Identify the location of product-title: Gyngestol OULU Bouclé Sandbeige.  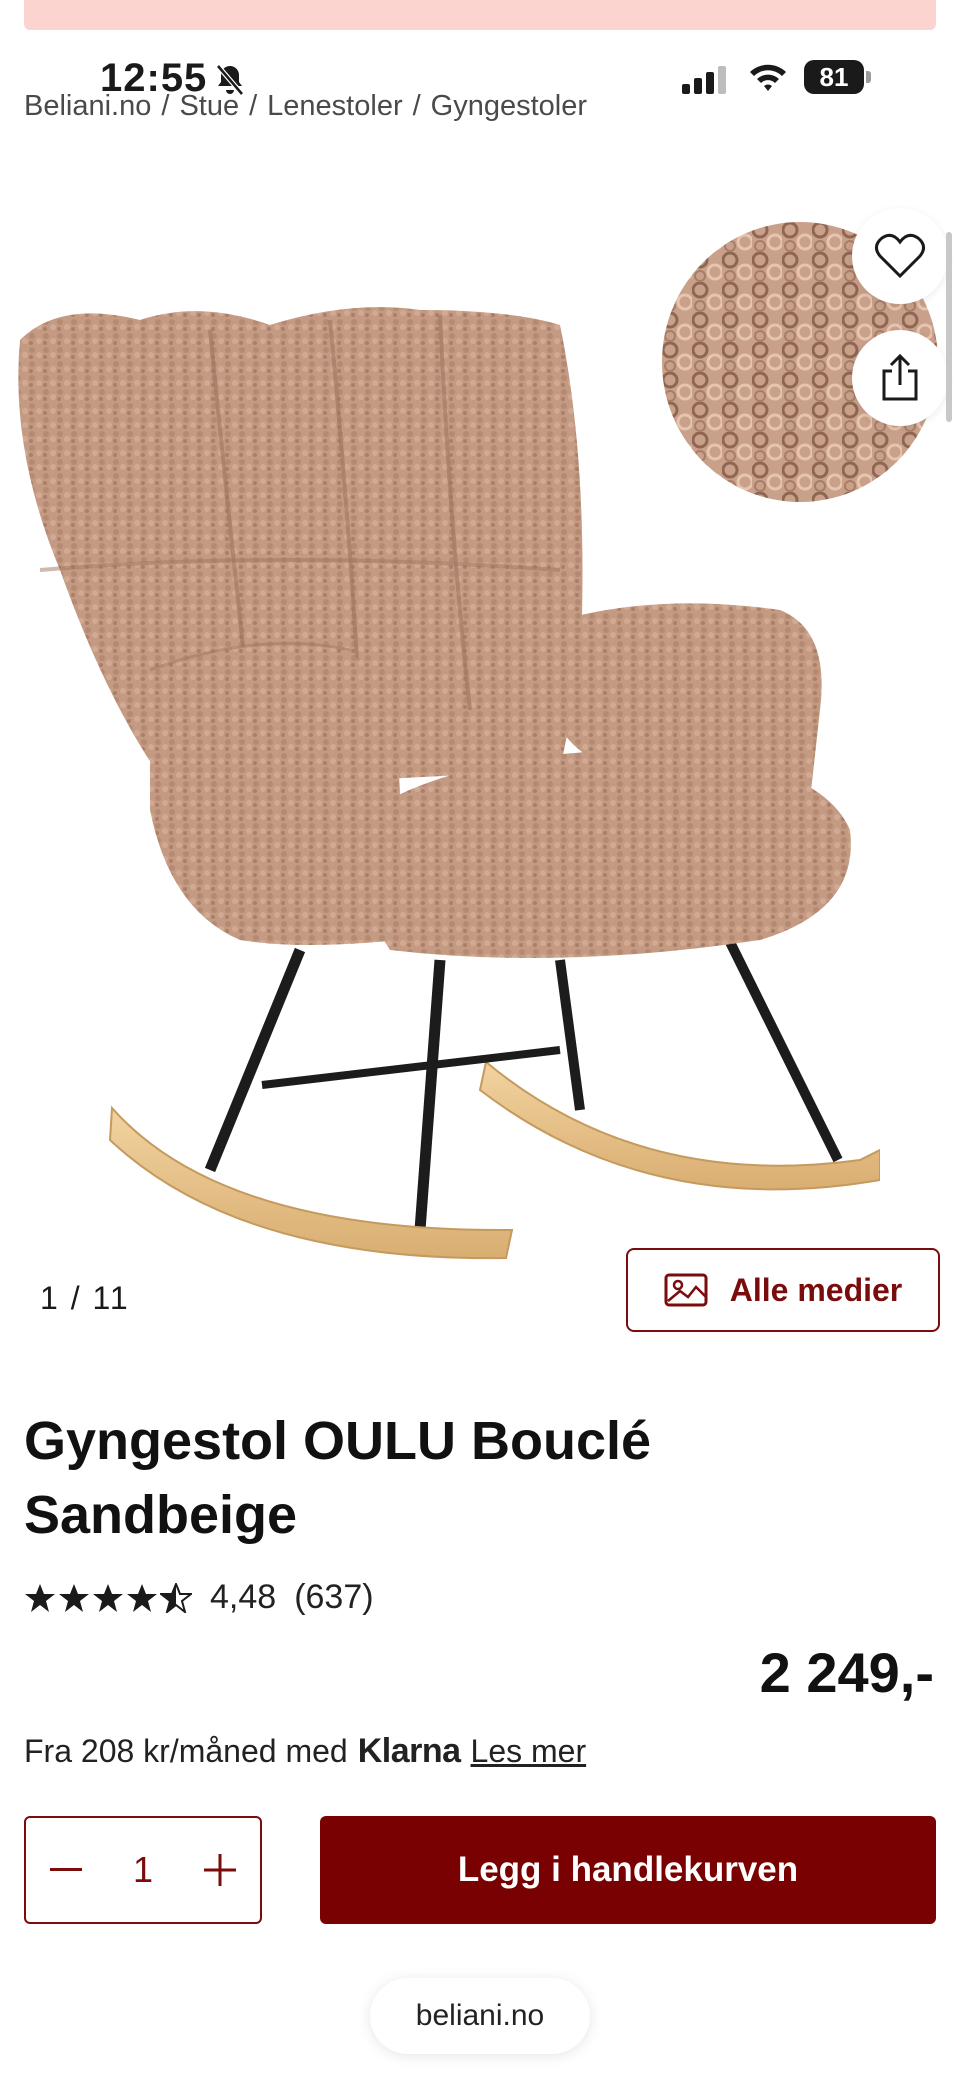
(474, 1478).